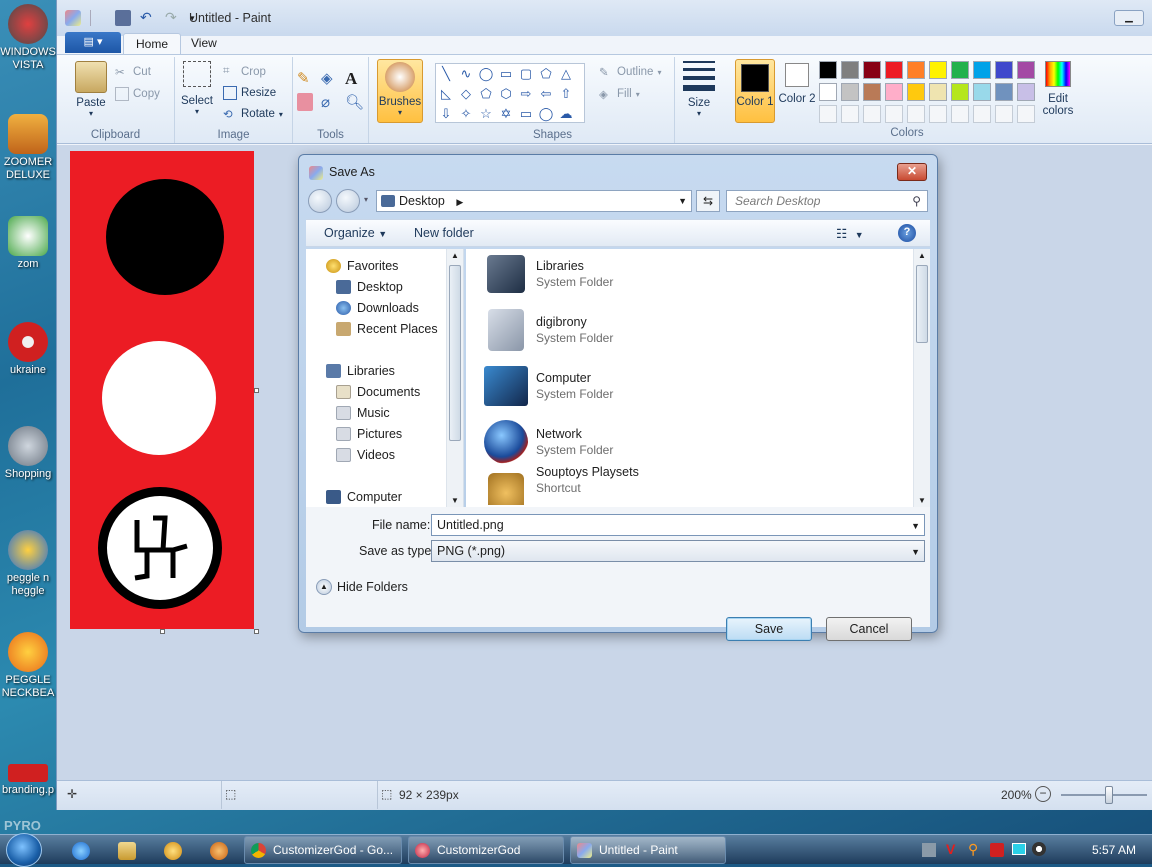  What do you see at coordinates (369, 287) in the screenshot?
I see `nav-desktop: Desktop` at bounding box center [369, 287].